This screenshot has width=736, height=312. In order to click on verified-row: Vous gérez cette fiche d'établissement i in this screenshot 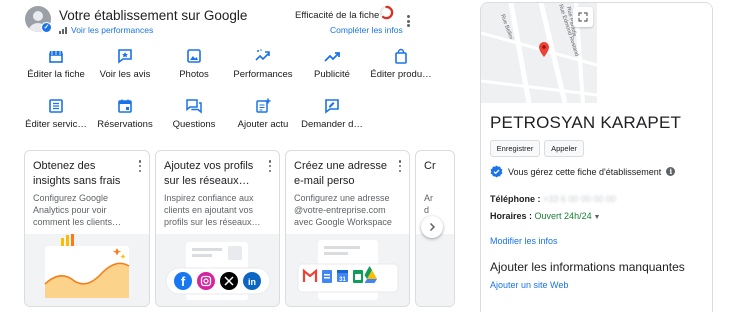, I will do `click(583, 171)`.